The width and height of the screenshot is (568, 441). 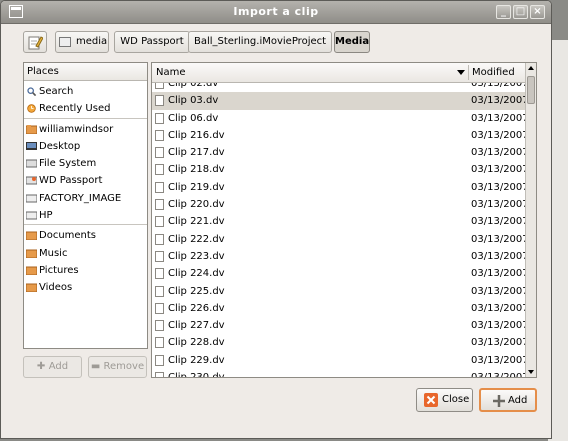 I want to click on close-button: Close, so click(x=444, y=400).